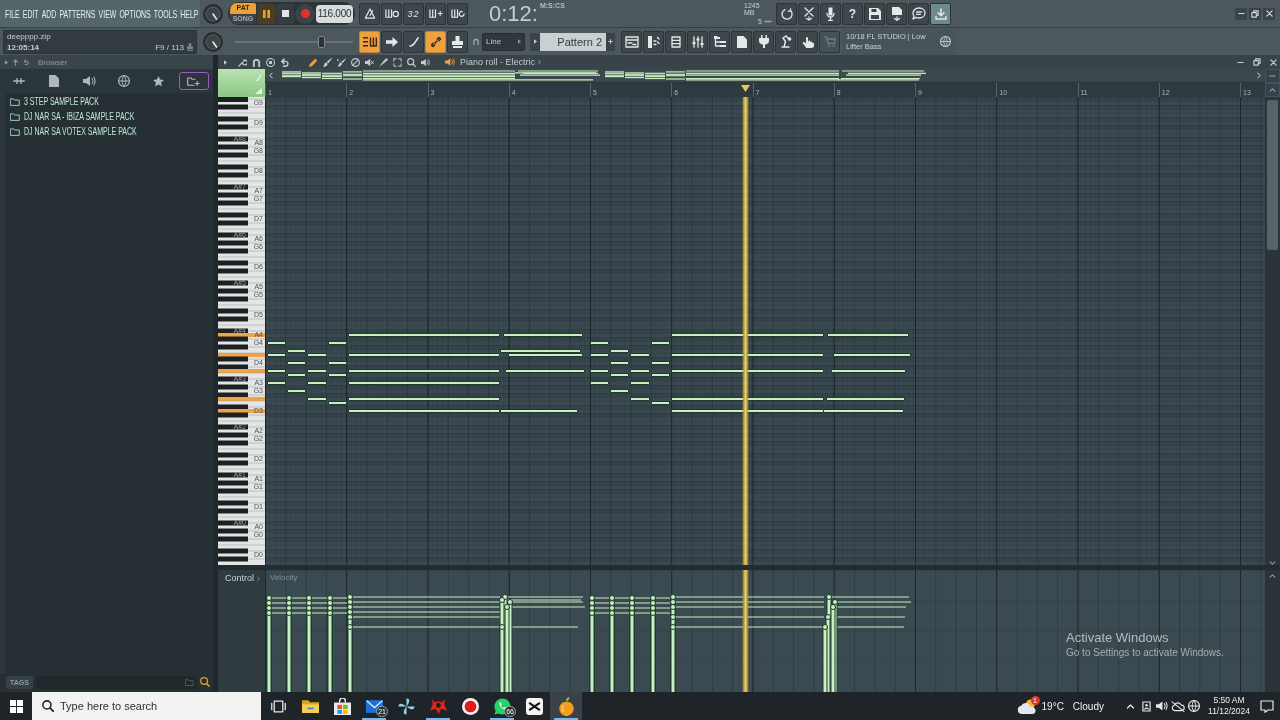  Describe the element at coordinates (1229, 711) in the screenshot. I see `clock-date: 11/12/2024` at that location.